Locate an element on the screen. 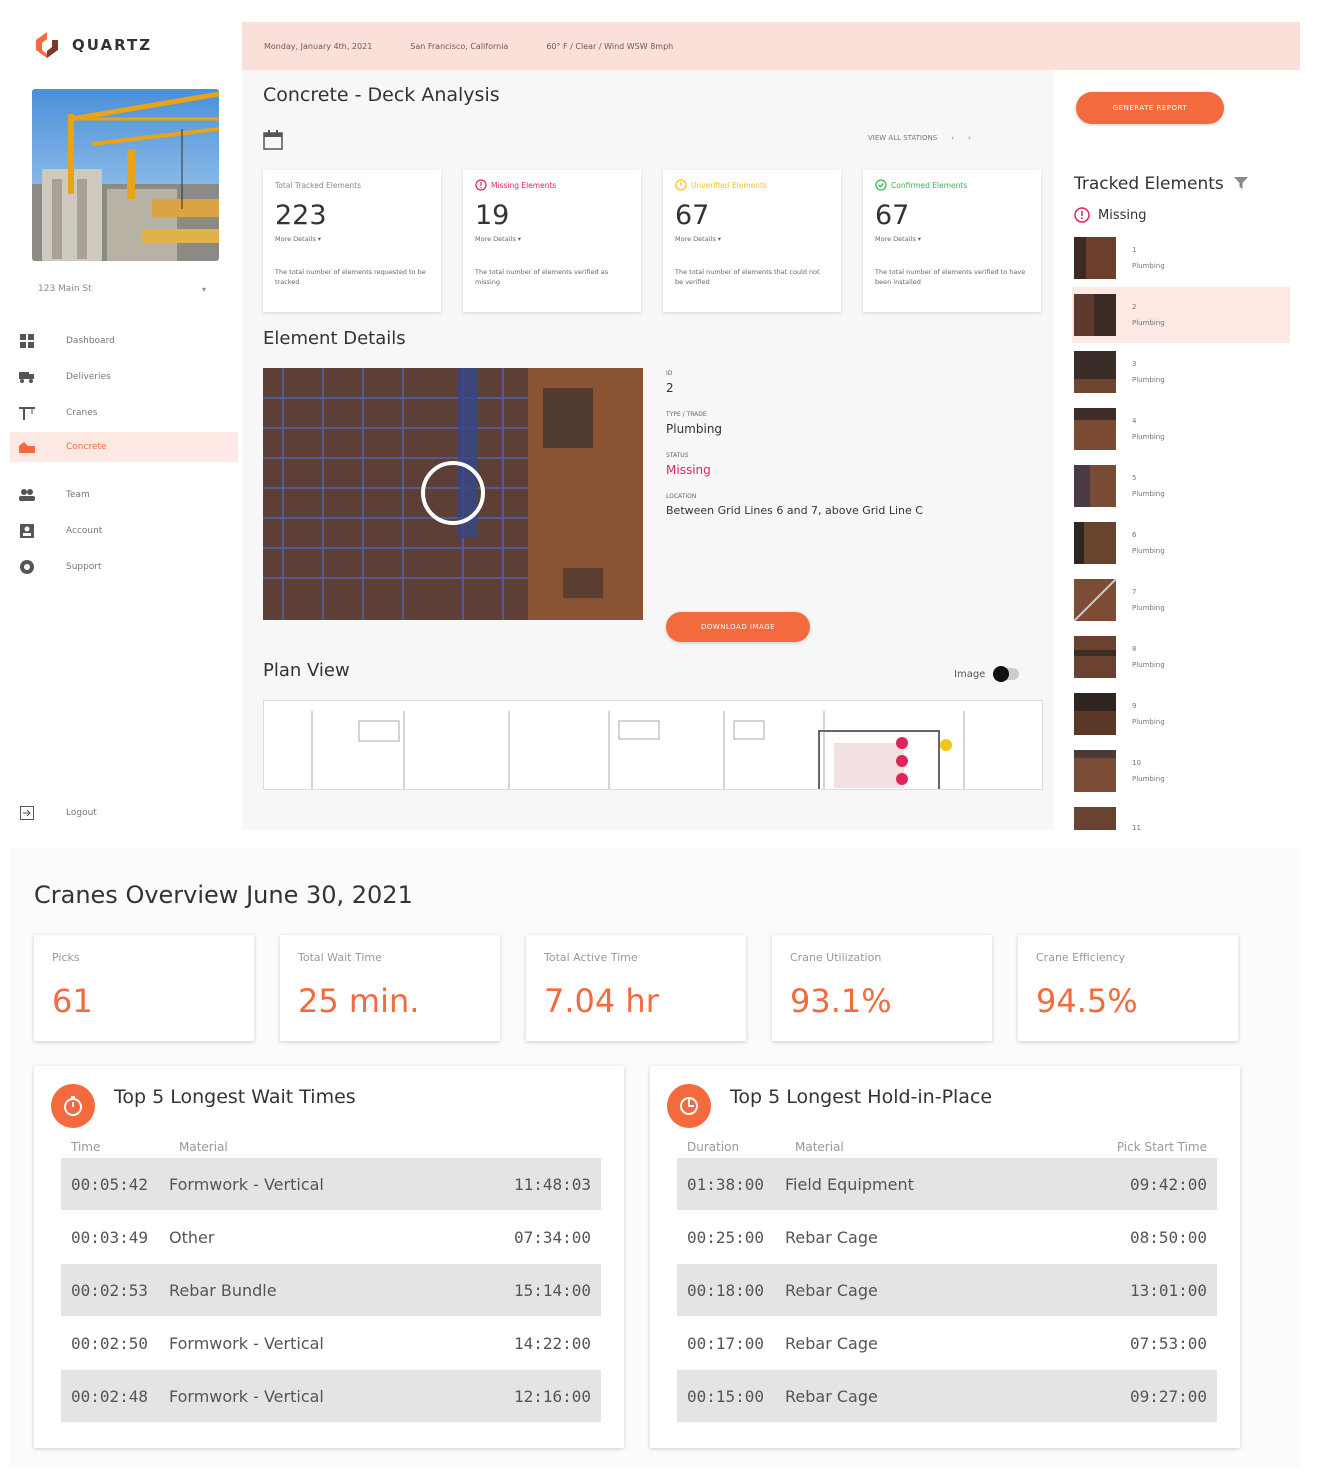  tracked-element-item: 9 Plumbing is located at coordinates (1181, 714).